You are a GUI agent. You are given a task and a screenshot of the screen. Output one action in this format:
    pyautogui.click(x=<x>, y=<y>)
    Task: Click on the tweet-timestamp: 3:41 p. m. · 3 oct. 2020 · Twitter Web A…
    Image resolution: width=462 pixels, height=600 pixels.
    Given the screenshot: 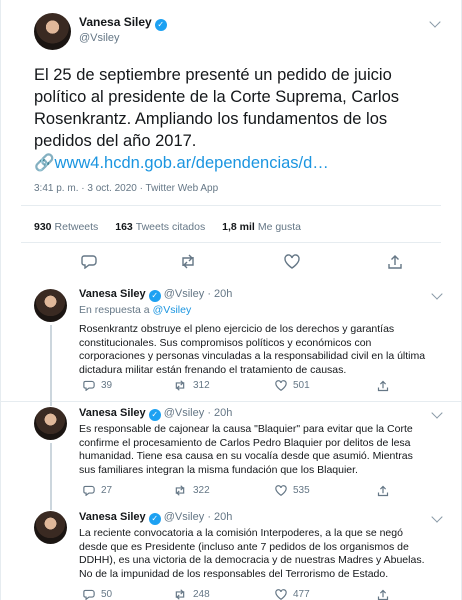 What is the action you would take?
    pyautogui.click(x=126, y=188)
    